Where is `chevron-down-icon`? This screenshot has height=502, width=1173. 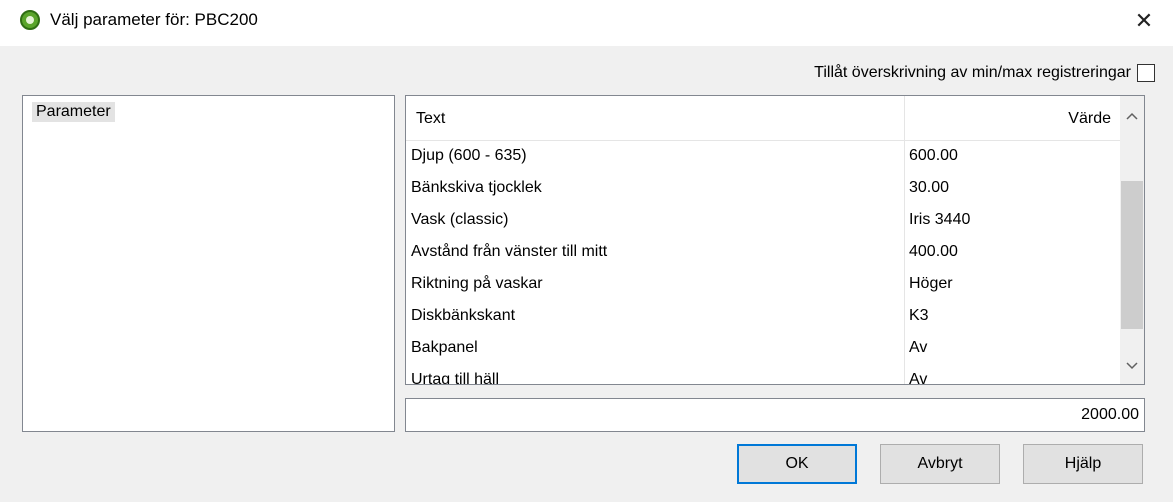 chevron-down-icon is located at coordinates (1132, 366).